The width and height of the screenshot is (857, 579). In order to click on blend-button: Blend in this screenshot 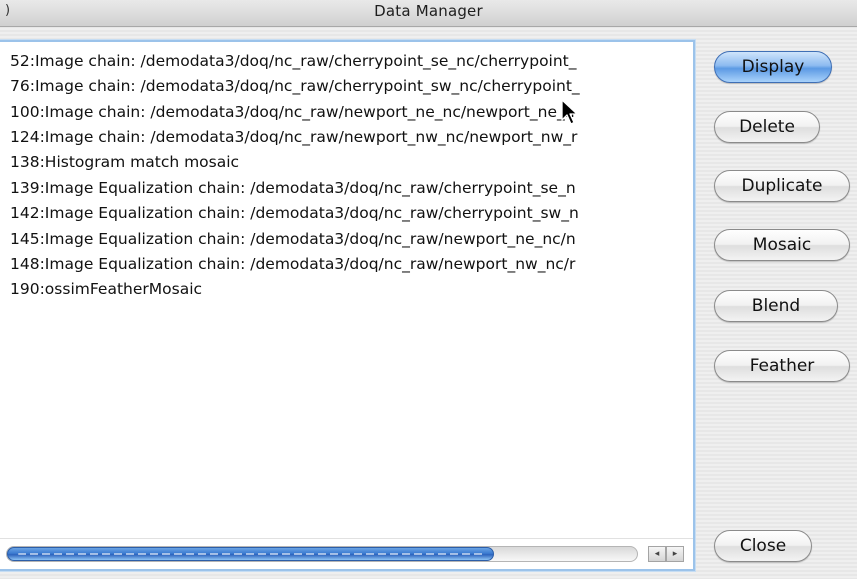, I will do `click(776, 306)`.